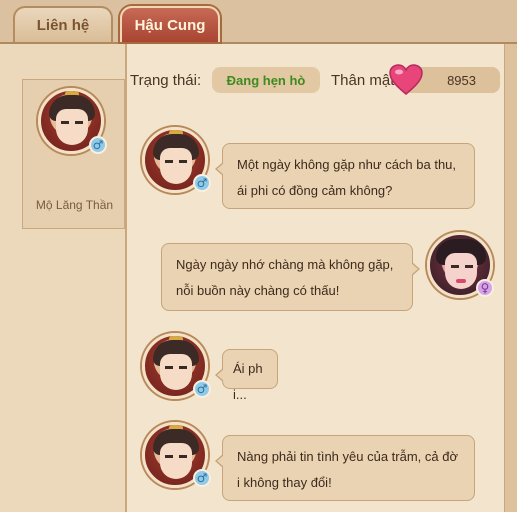 The image size is (517, 512). I want to click on status-badge: Đang hẹn hò, so click(266, 80).